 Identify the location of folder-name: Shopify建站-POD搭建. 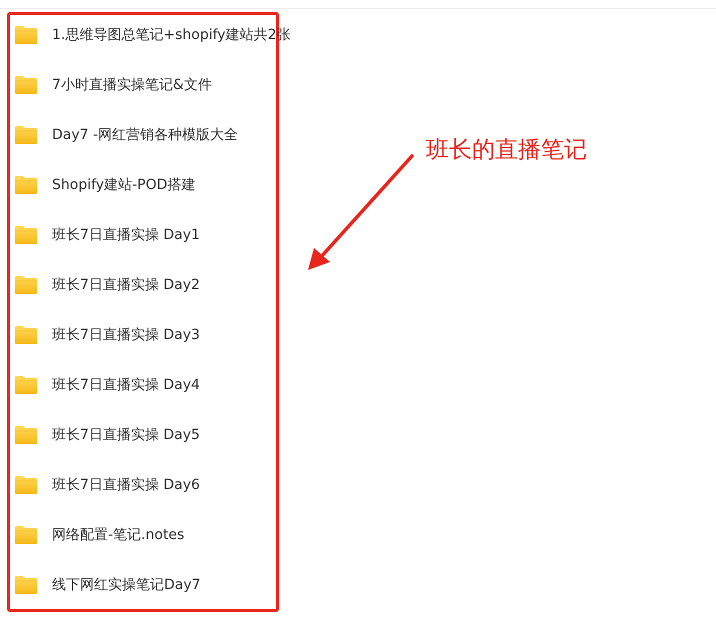
(124, 185).